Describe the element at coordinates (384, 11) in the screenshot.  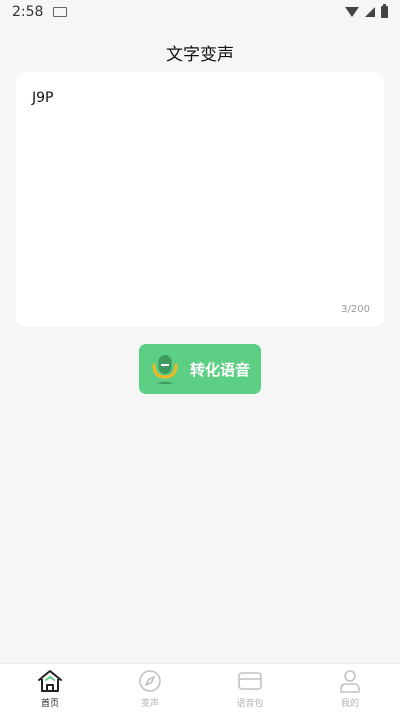
I see `battery-icon` at that location.